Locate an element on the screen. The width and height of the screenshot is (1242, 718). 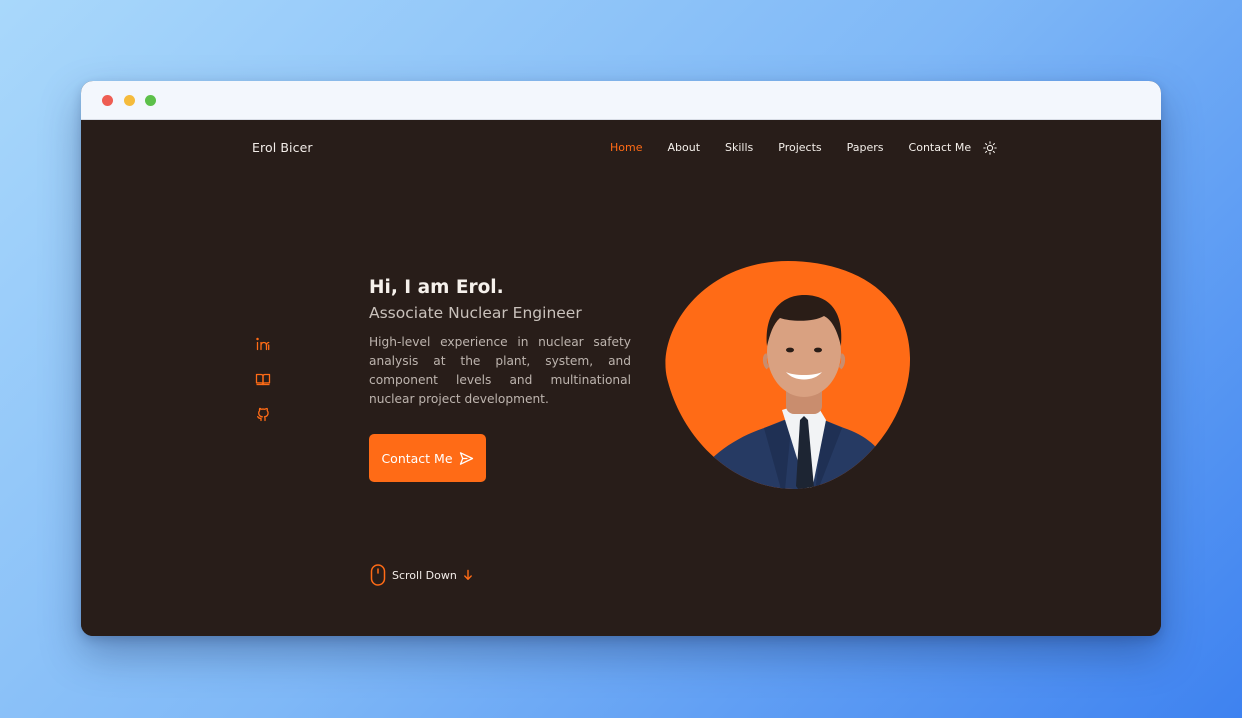
scroll-down-link: Scroll Down is located at coordinates (421, 575).